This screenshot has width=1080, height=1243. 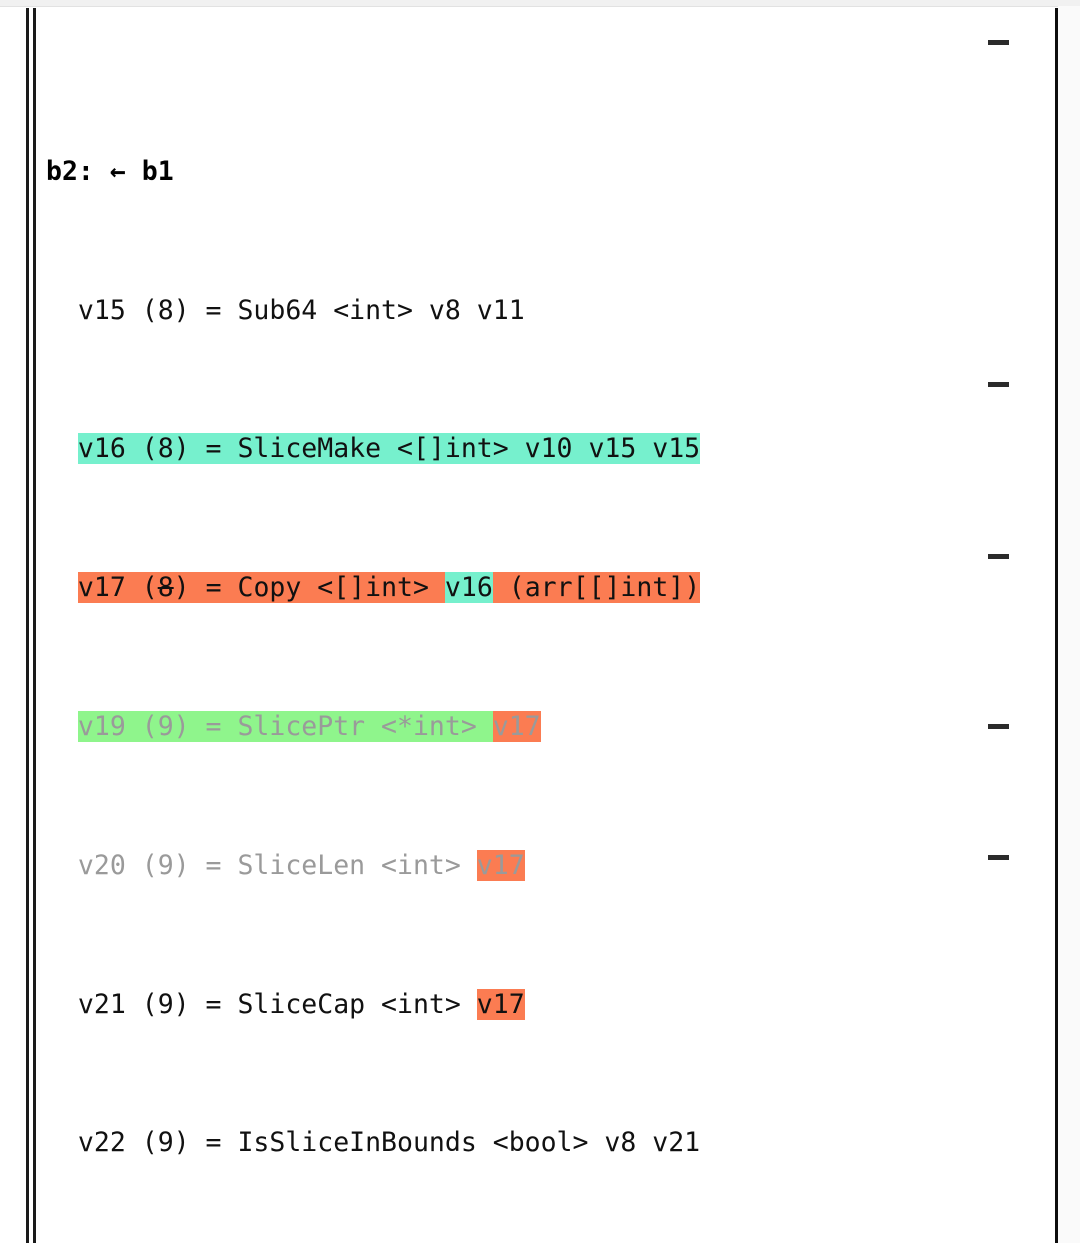 I want to click on ssa-line-v16-text: v16 (8) = SliceMake <[]int> v10 v15 v15, so click(x=389, y=449).